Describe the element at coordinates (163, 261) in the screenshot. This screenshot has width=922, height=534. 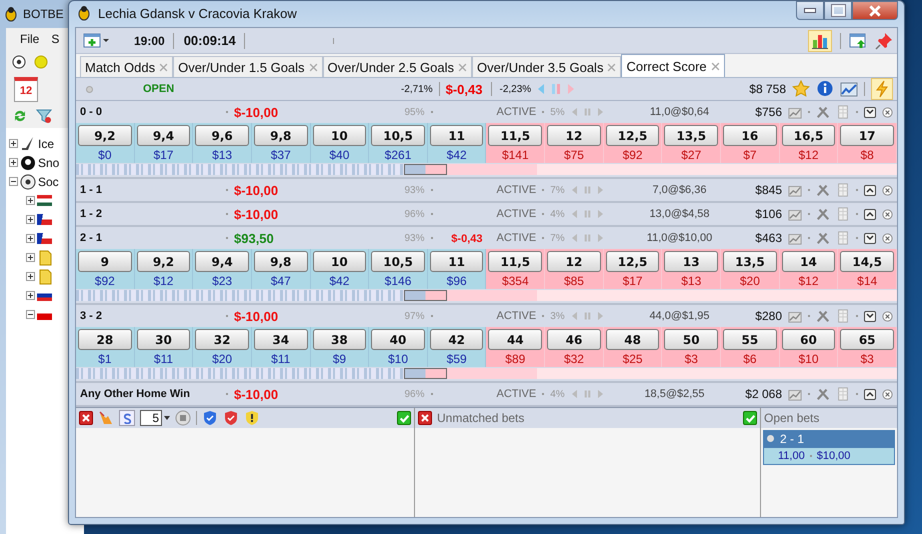
I see `back-odds-button: 9,2` at that location.